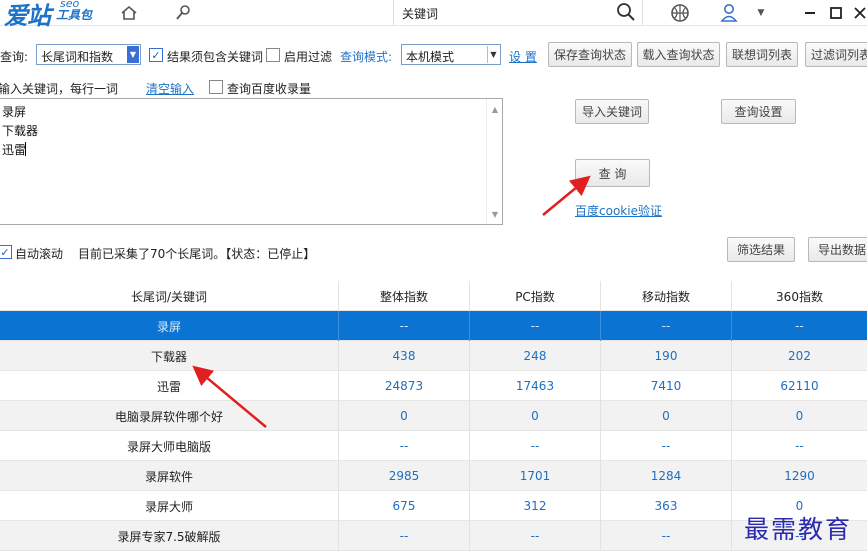  What do you see at coordinates (183, 13) in the screenshot?
I see `tools-icon` at bounding box center [183, 13].